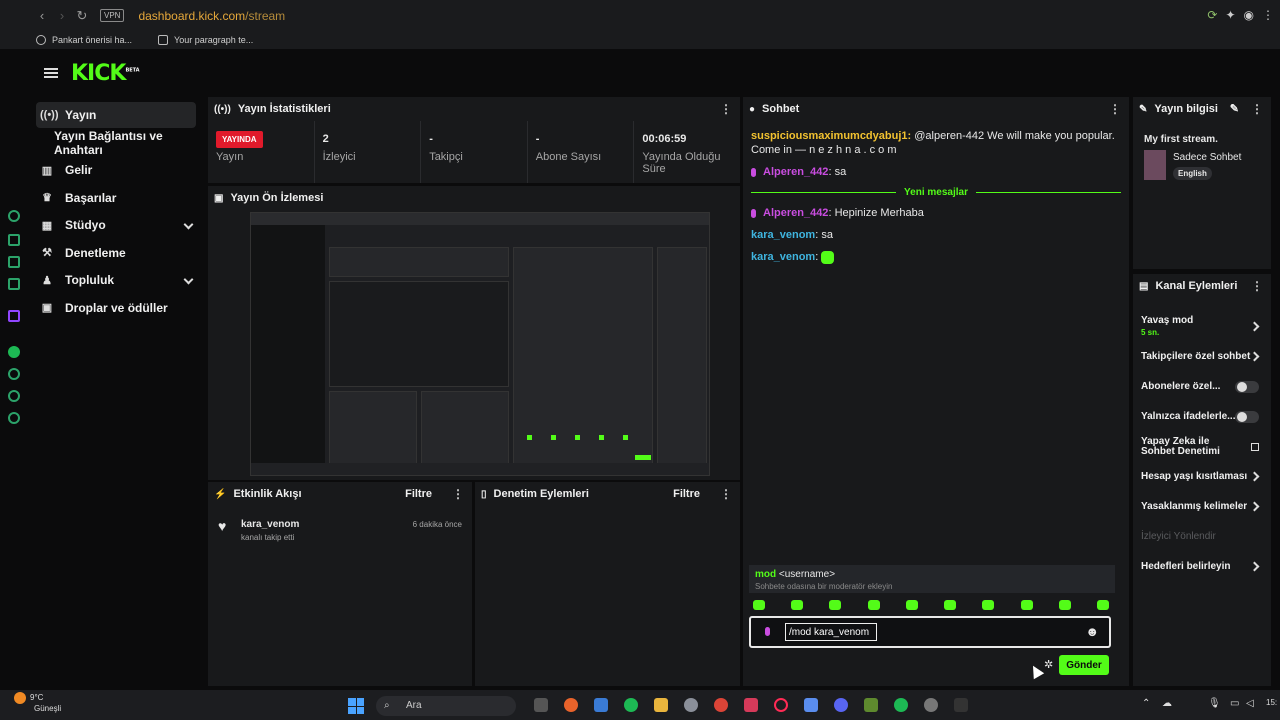 The width and height of the screenshot is (1280, 720). What do you see at coordinates (661, 705) in the screenshot?
I see `folder-icon` at bounding box center [661, 705].